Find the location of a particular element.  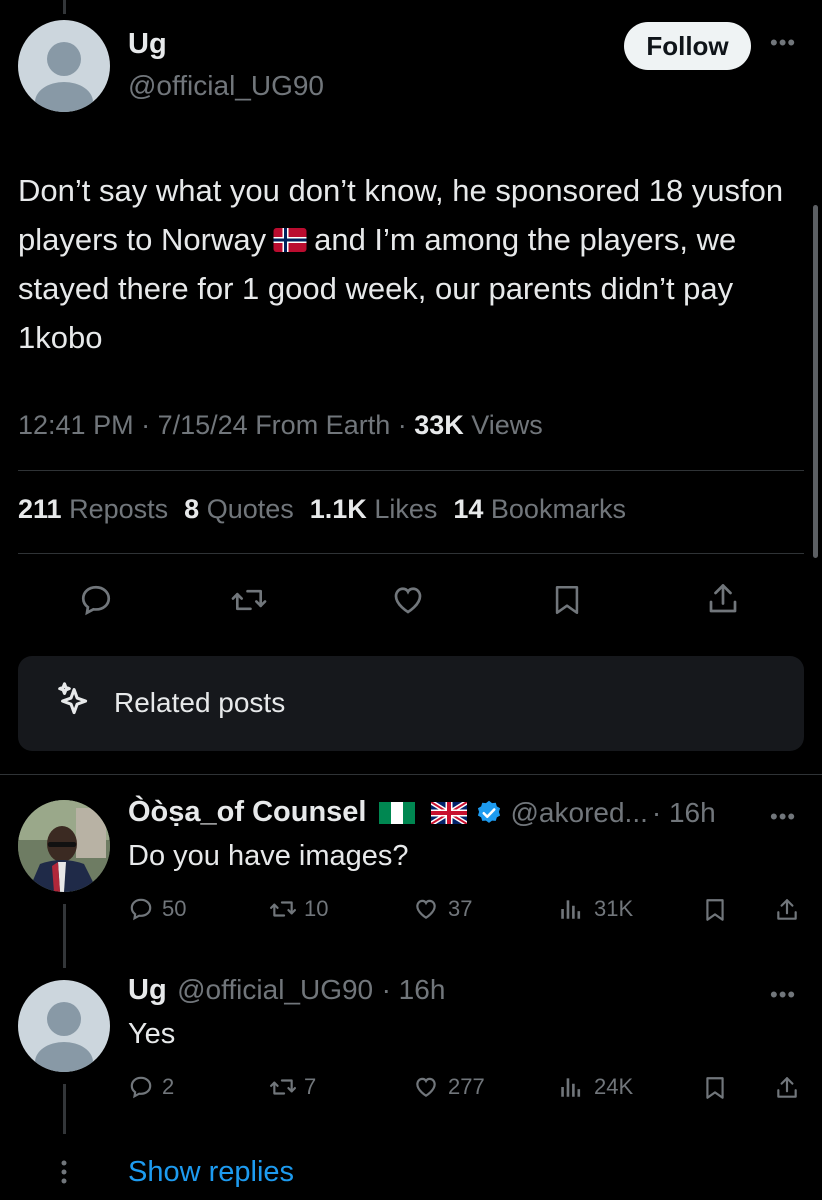

reposts-stat: 211 Reposts is located at coordinates (93, 509).